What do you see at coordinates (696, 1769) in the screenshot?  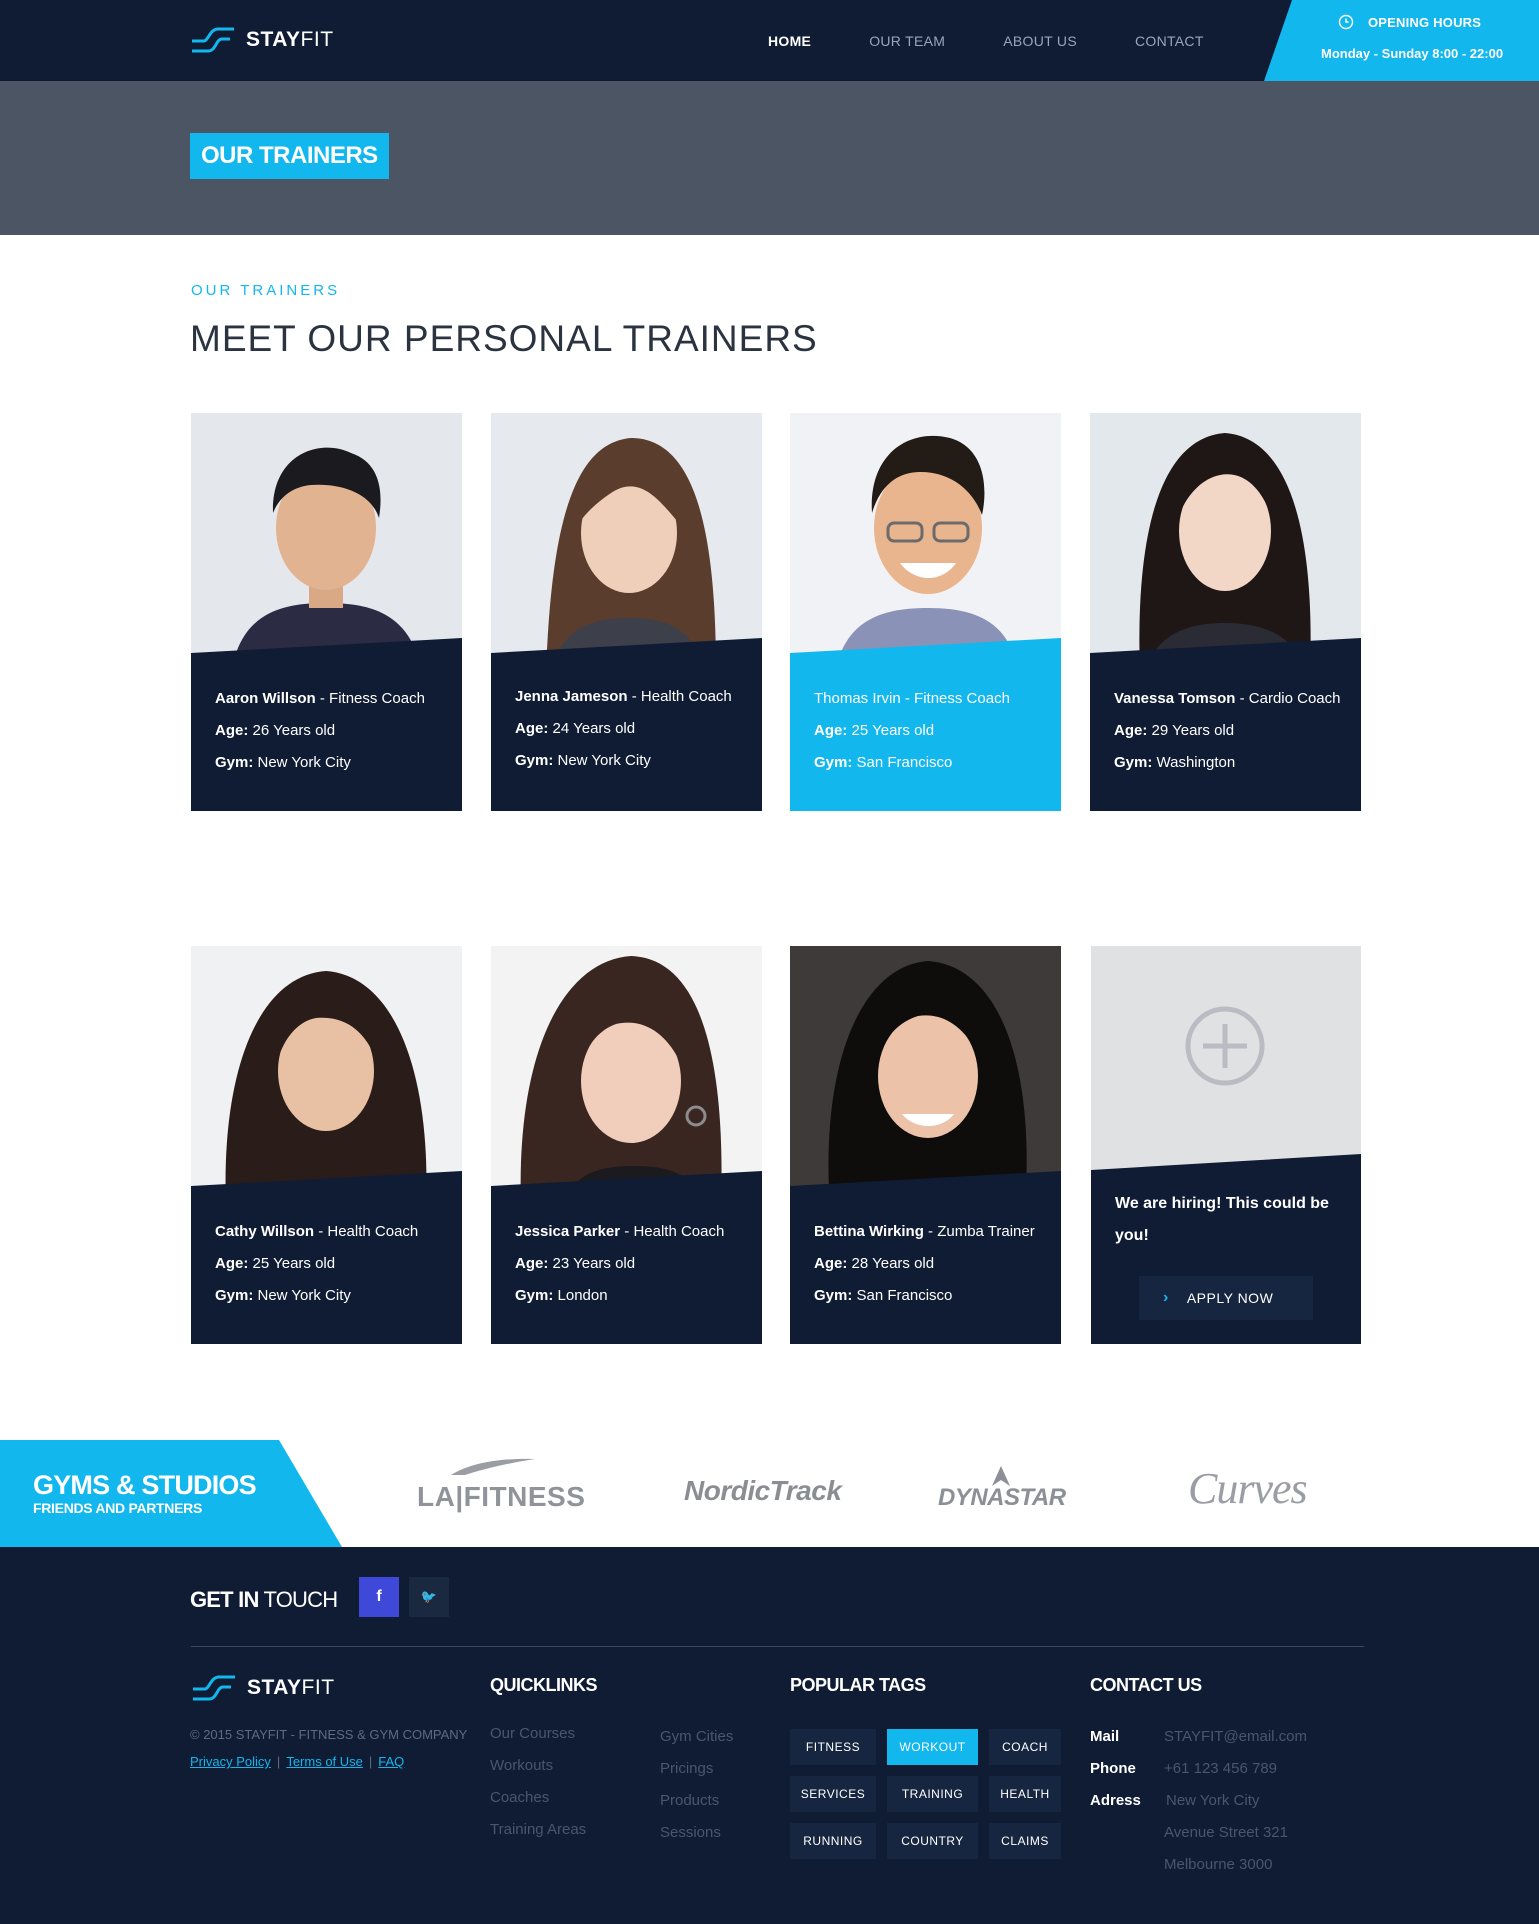 I see `quicklink: Pricings` at bounding box center [696, 1769].